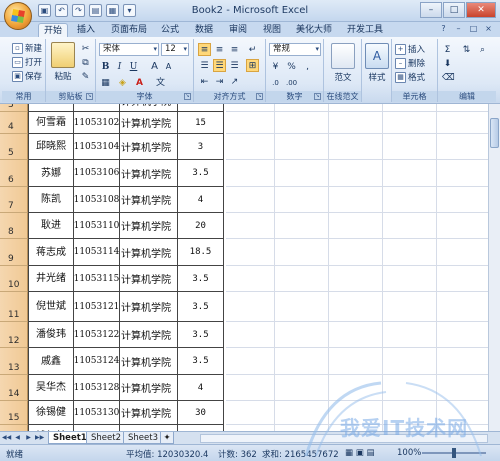  Describe the element at coordinates (97, 361) in the screenshot. I see `cell-id: 11053124` at that location.